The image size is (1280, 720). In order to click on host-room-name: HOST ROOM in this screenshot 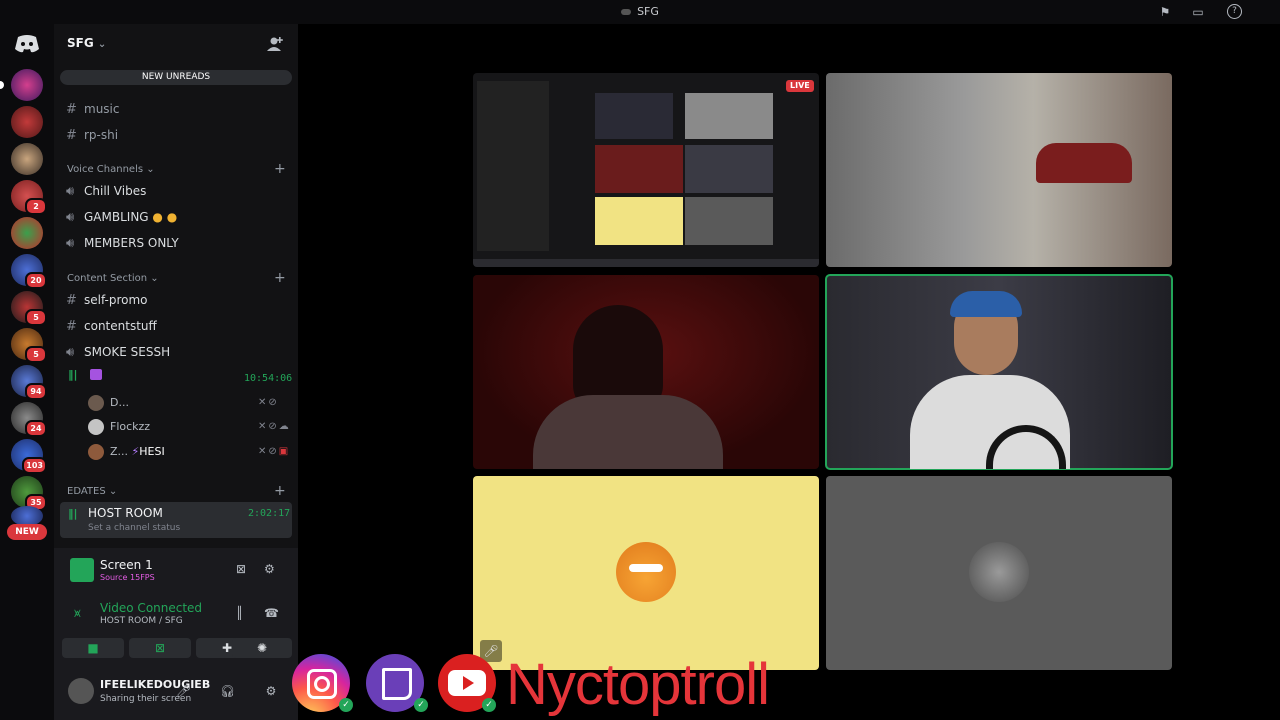, I will do `click(125, 513)`.